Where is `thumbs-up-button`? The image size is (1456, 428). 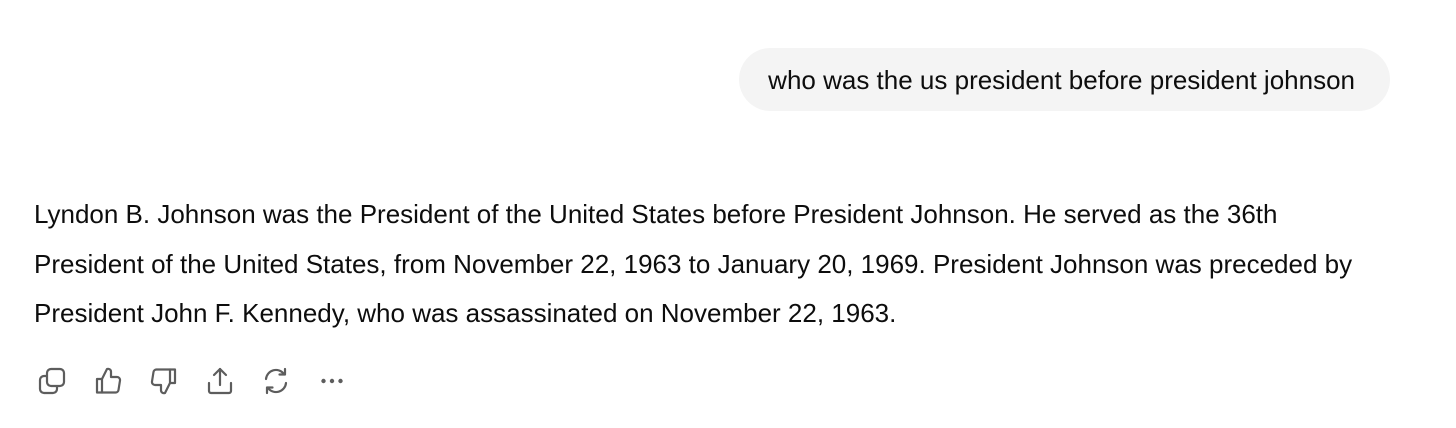 thumbs-up-button is located at coordinates (108, 381).